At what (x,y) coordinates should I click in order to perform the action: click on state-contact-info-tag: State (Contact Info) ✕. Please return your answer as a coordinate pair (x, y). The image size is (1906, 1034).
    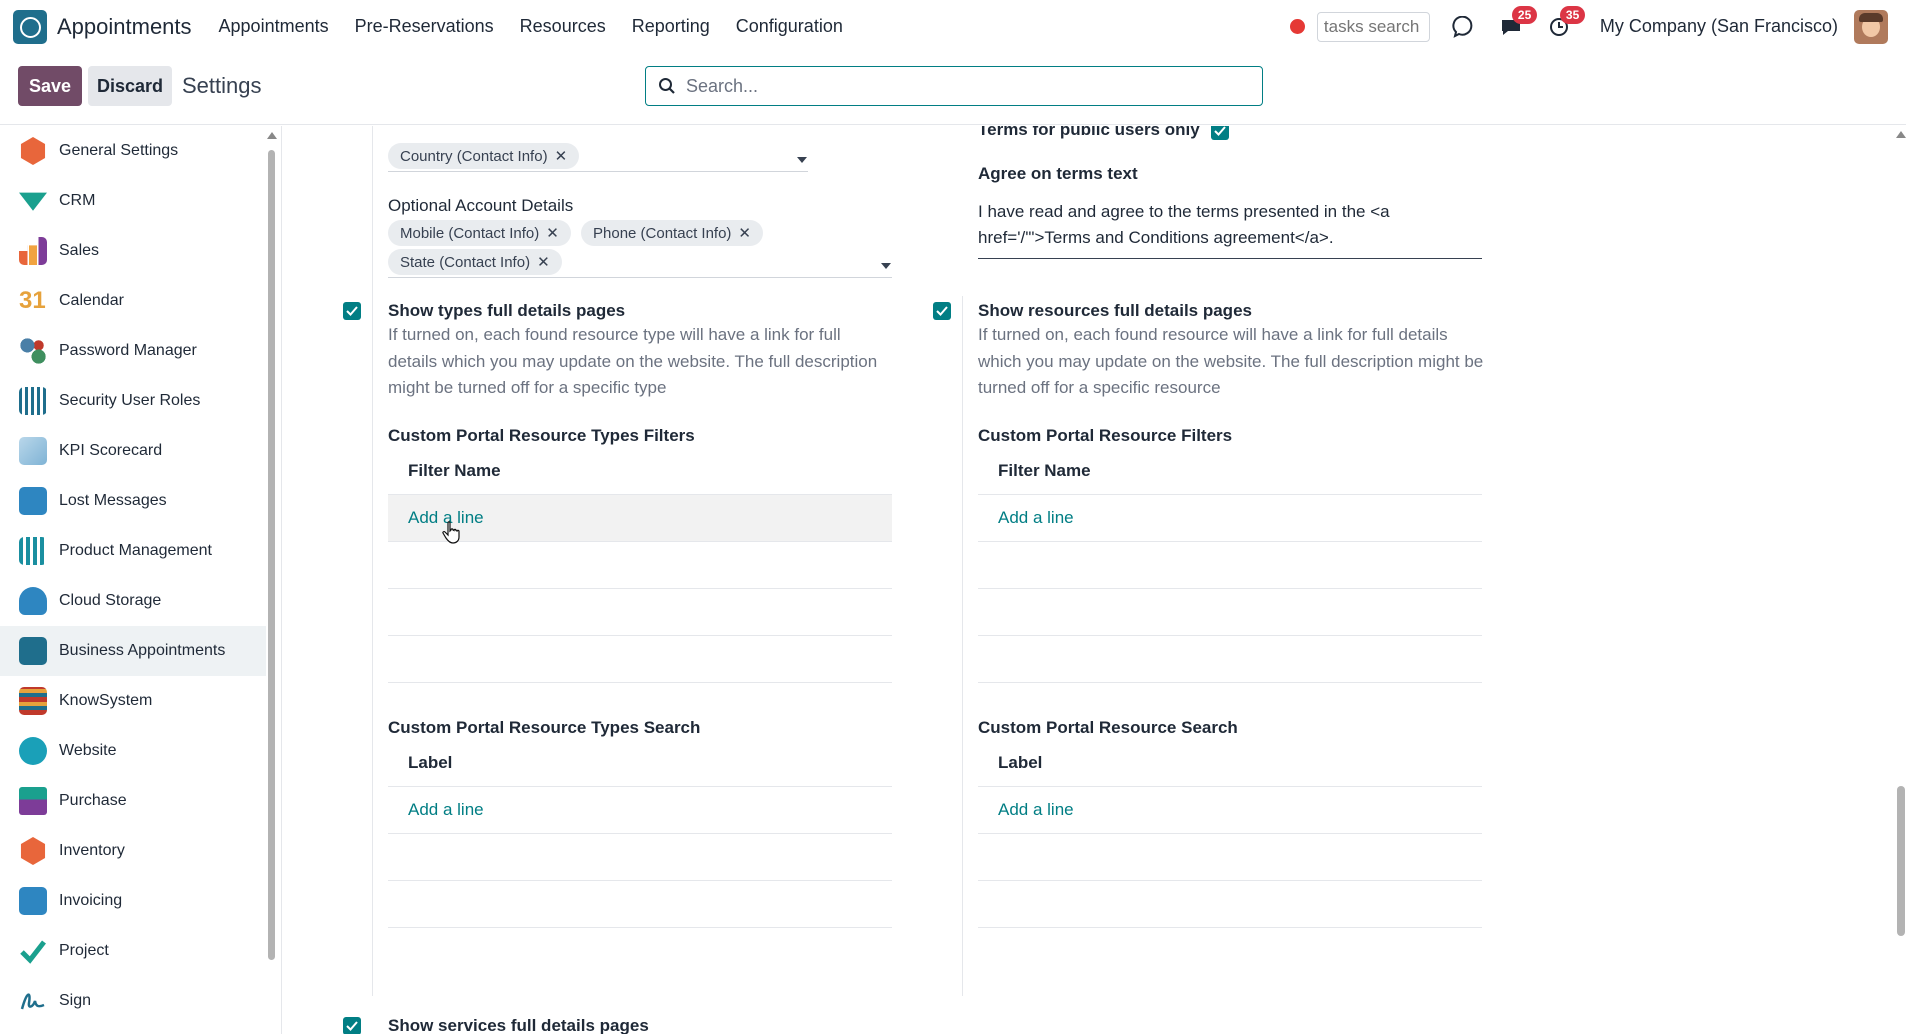
    Looking at the image, I should click on (475, 262).